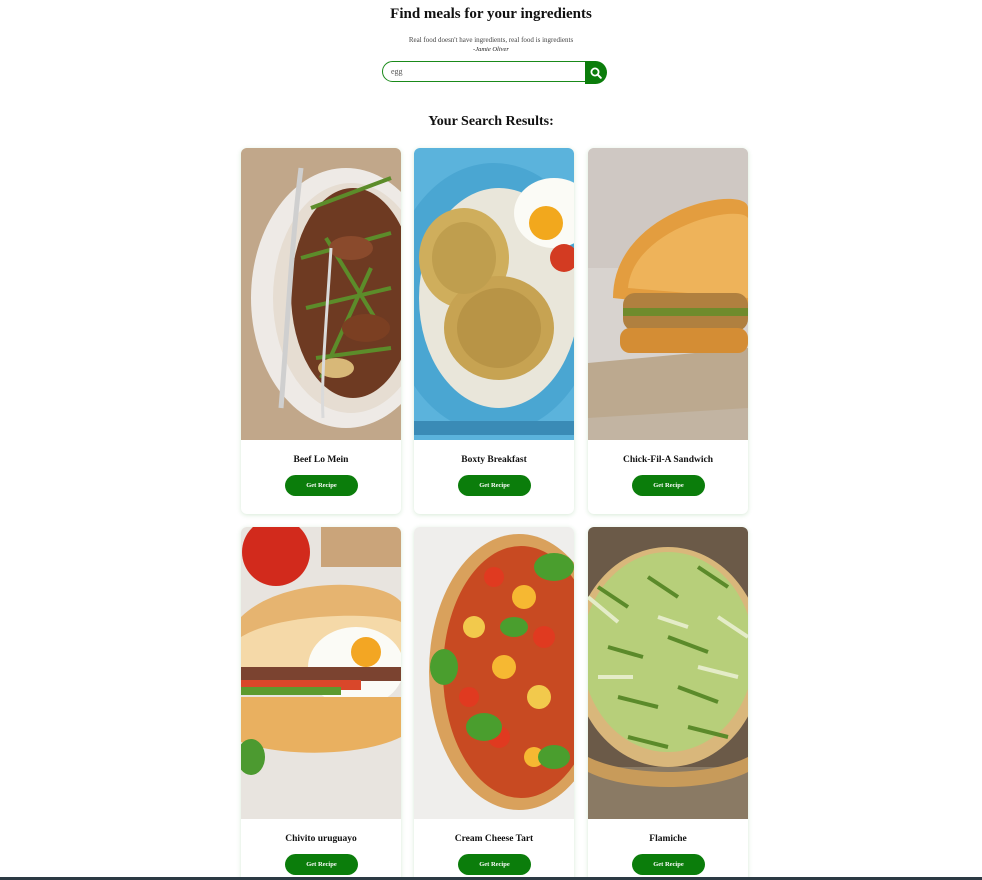 The height and width of the screenshot is (880, 982). I want to click on meal-card: Flamiche Get Recipe, so click(668, 703).